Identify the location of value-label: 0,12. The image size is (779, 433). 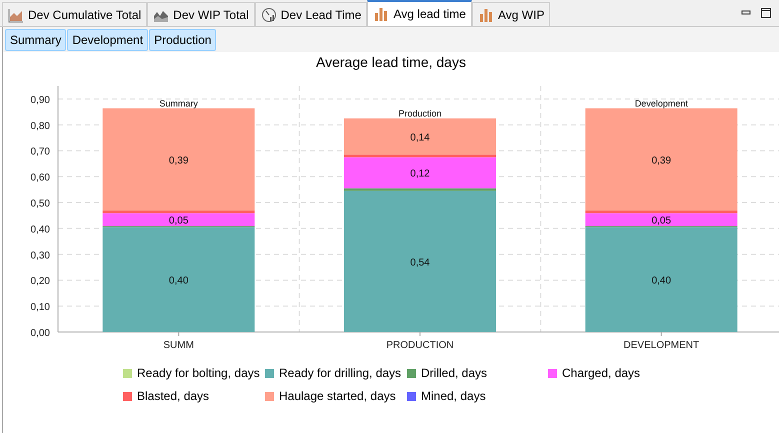
(420, 174).